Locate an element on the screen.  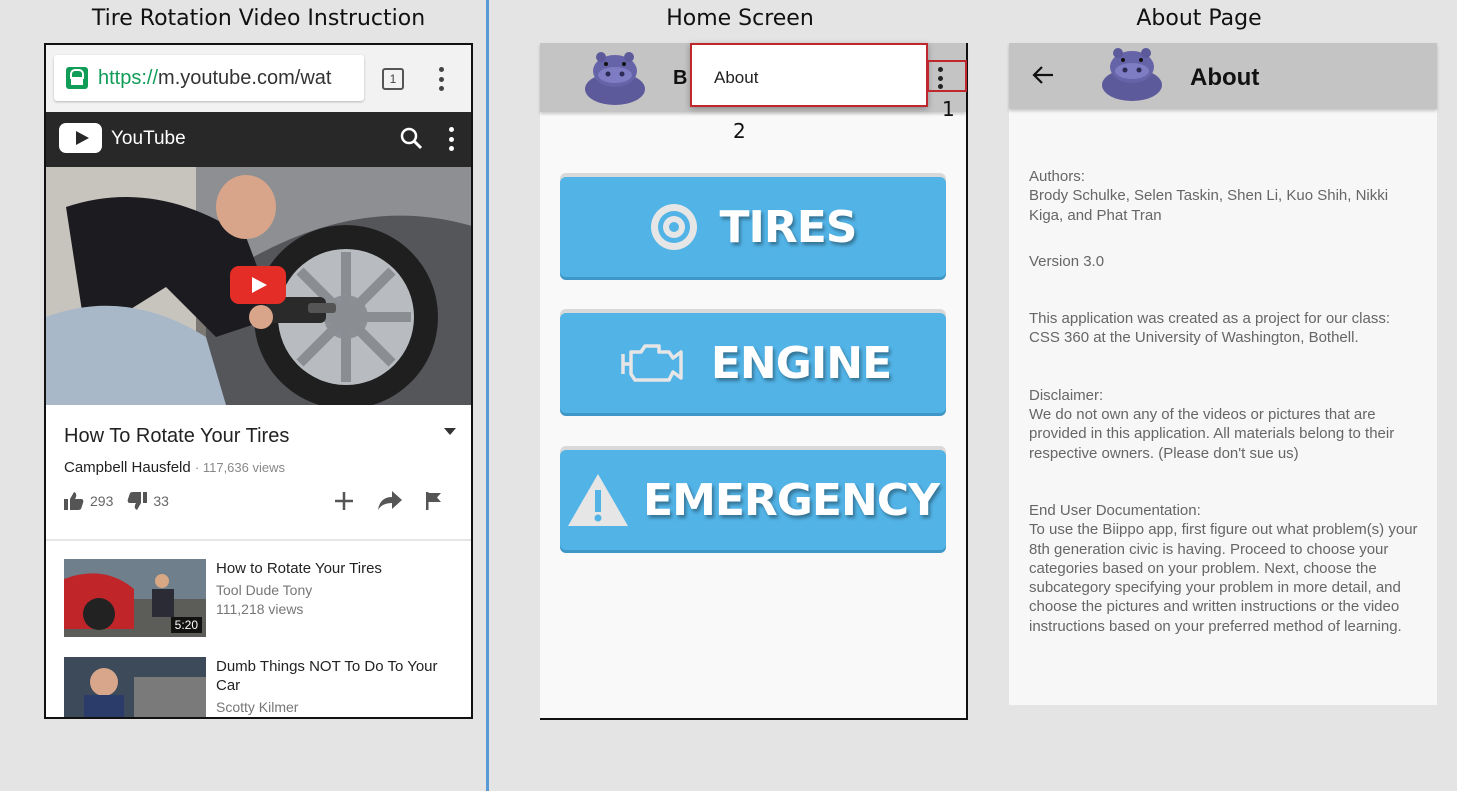
panel-divider is located at coordinates (487, 395).